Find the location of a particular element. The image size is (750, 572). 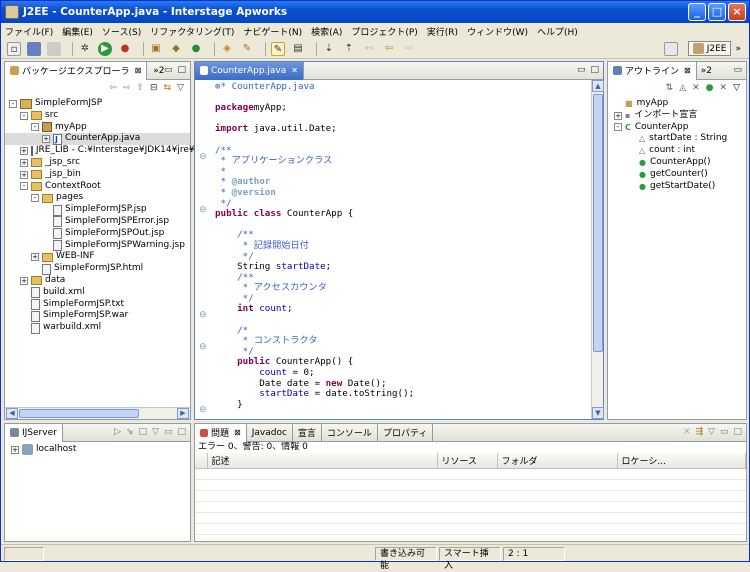

minimize-button: _ is located at coordinates (697, 12).